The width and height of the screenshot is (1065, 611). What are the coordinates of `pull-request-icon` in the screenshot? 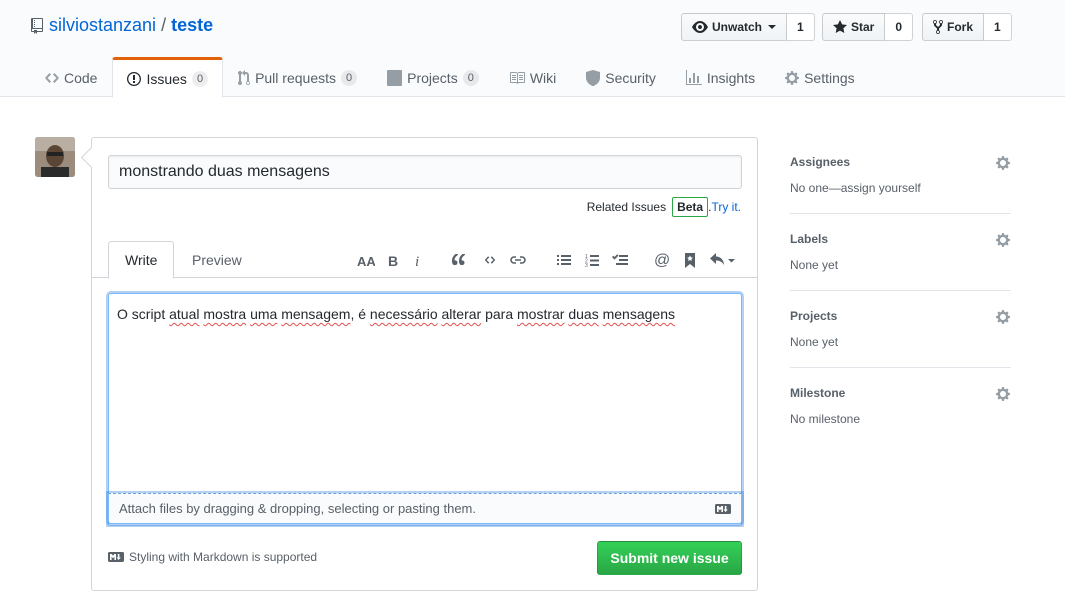 It's located at (244, 78).